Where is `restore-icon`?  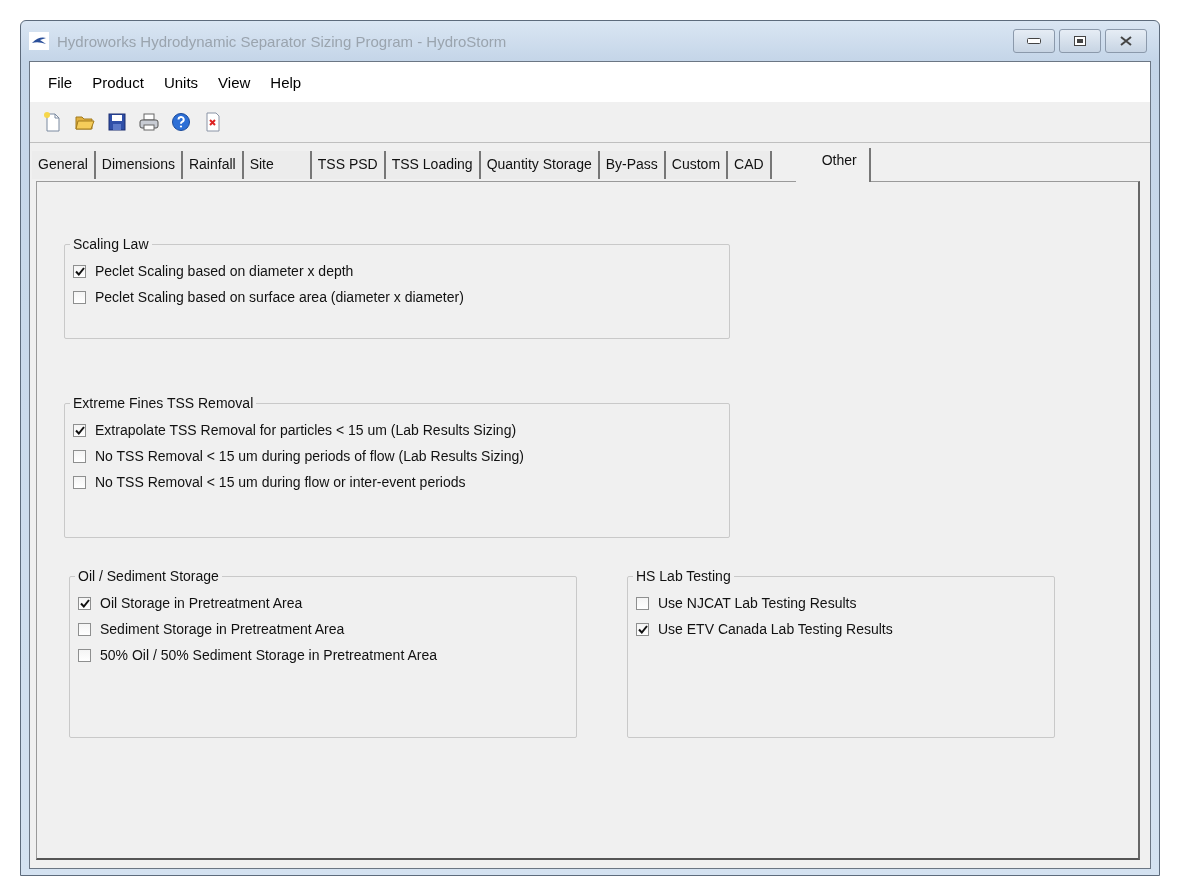 restore-icon is located at coordinates (1080, 41).